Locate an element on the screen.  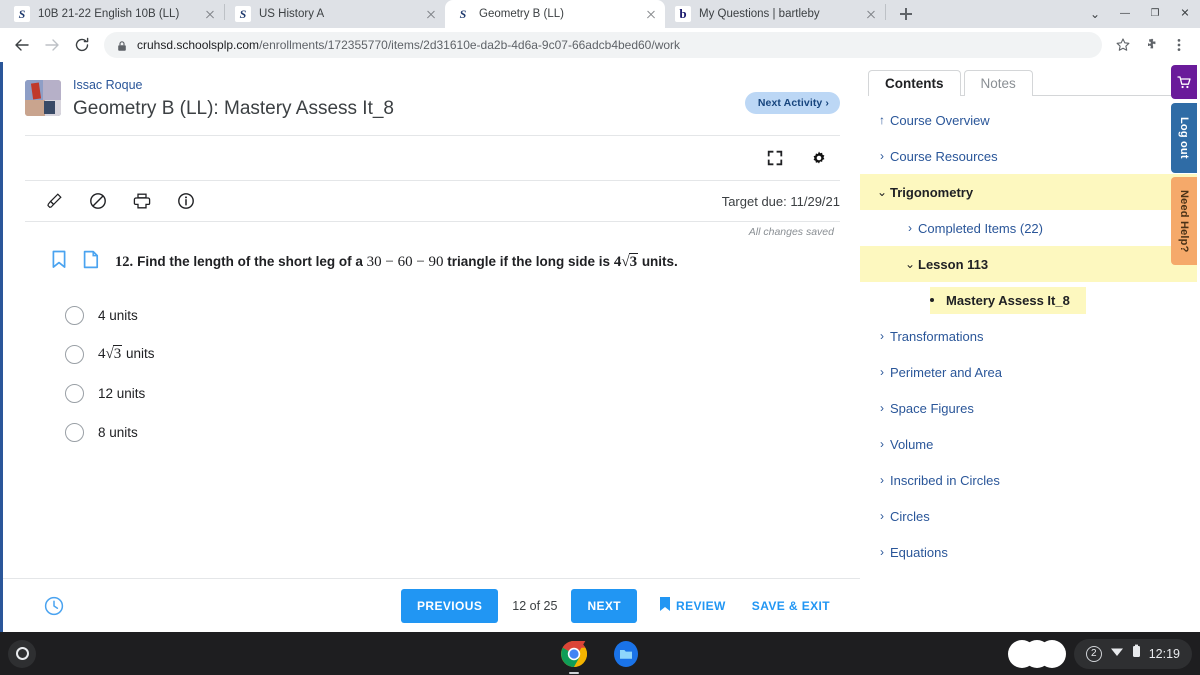
clock-icon is located at coordinates (54, 606).